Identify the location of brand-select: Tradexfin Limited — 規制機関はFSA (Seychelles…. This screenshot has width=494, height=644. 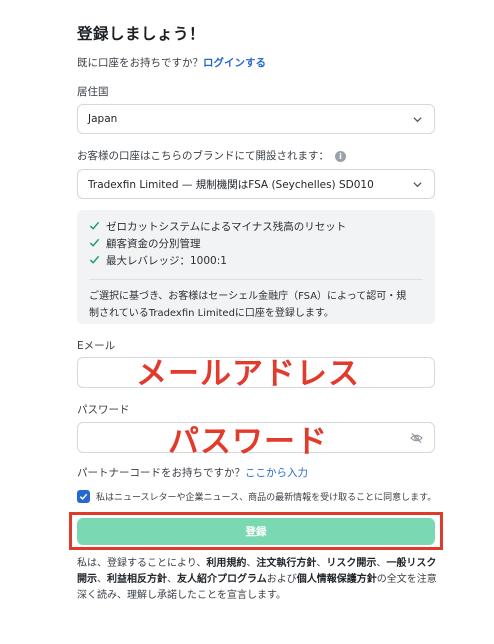
(256, 184).